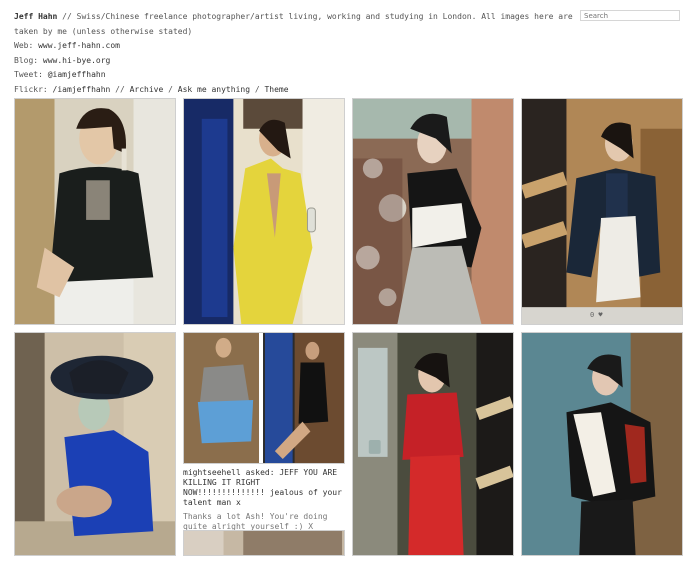 Image resolution: width=690 pixels, height=563 pixels. I want to click on post-notes-count: 0 ♥, so click(596, 315).